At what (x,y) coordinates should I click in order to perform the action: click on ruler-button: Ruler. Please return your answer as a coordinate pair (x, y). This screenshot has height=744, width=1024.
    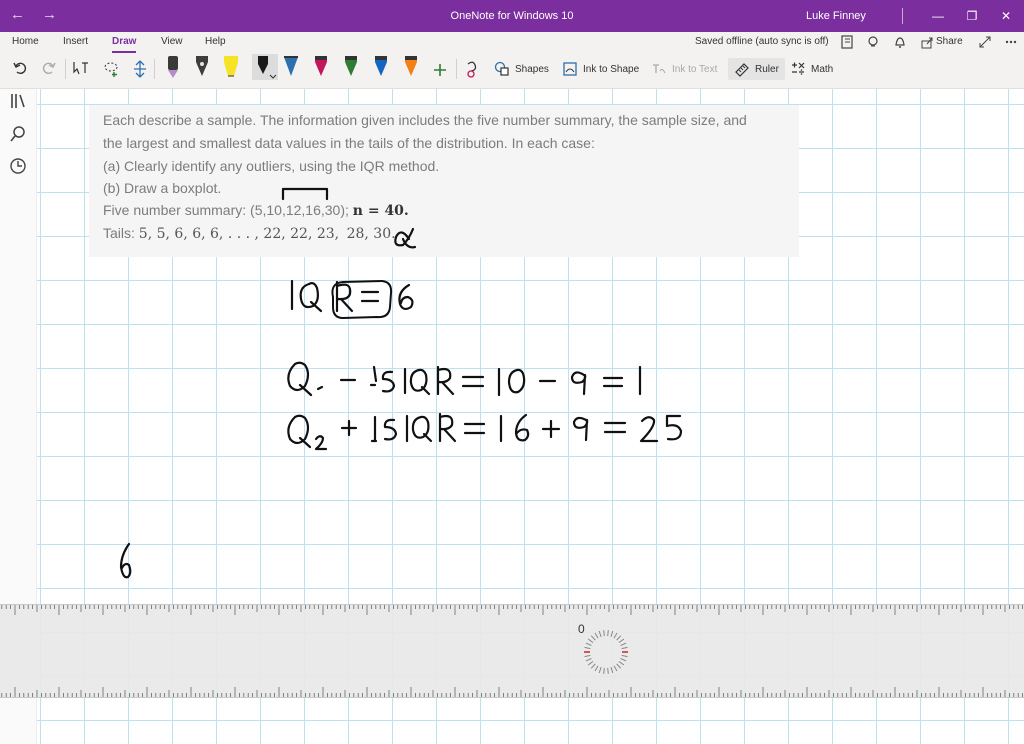
    Looking at the image, I should click on (756, 69).